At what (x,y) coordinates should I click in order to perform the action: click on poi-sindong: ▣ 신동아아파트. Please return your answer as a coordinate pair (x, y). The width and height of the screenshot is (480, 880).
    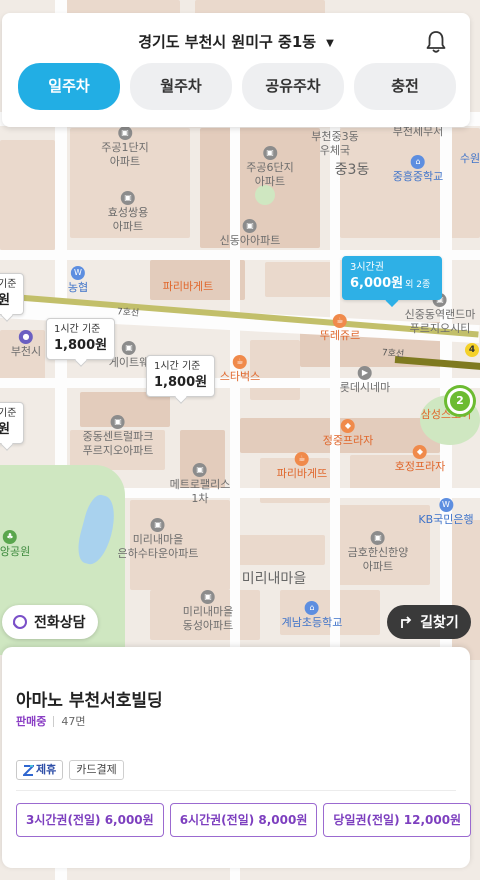
    Looking at the image, I should click on (250, 233).